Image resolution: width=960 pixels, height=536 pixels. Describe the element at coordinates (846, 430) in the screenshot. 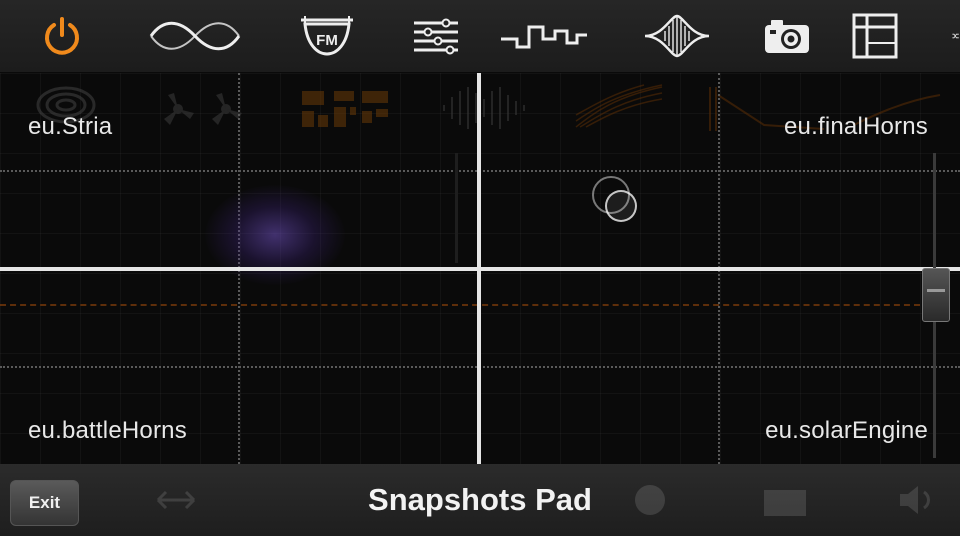

I see `corner-label-bottom-right: eu.solarEngine` at that location.